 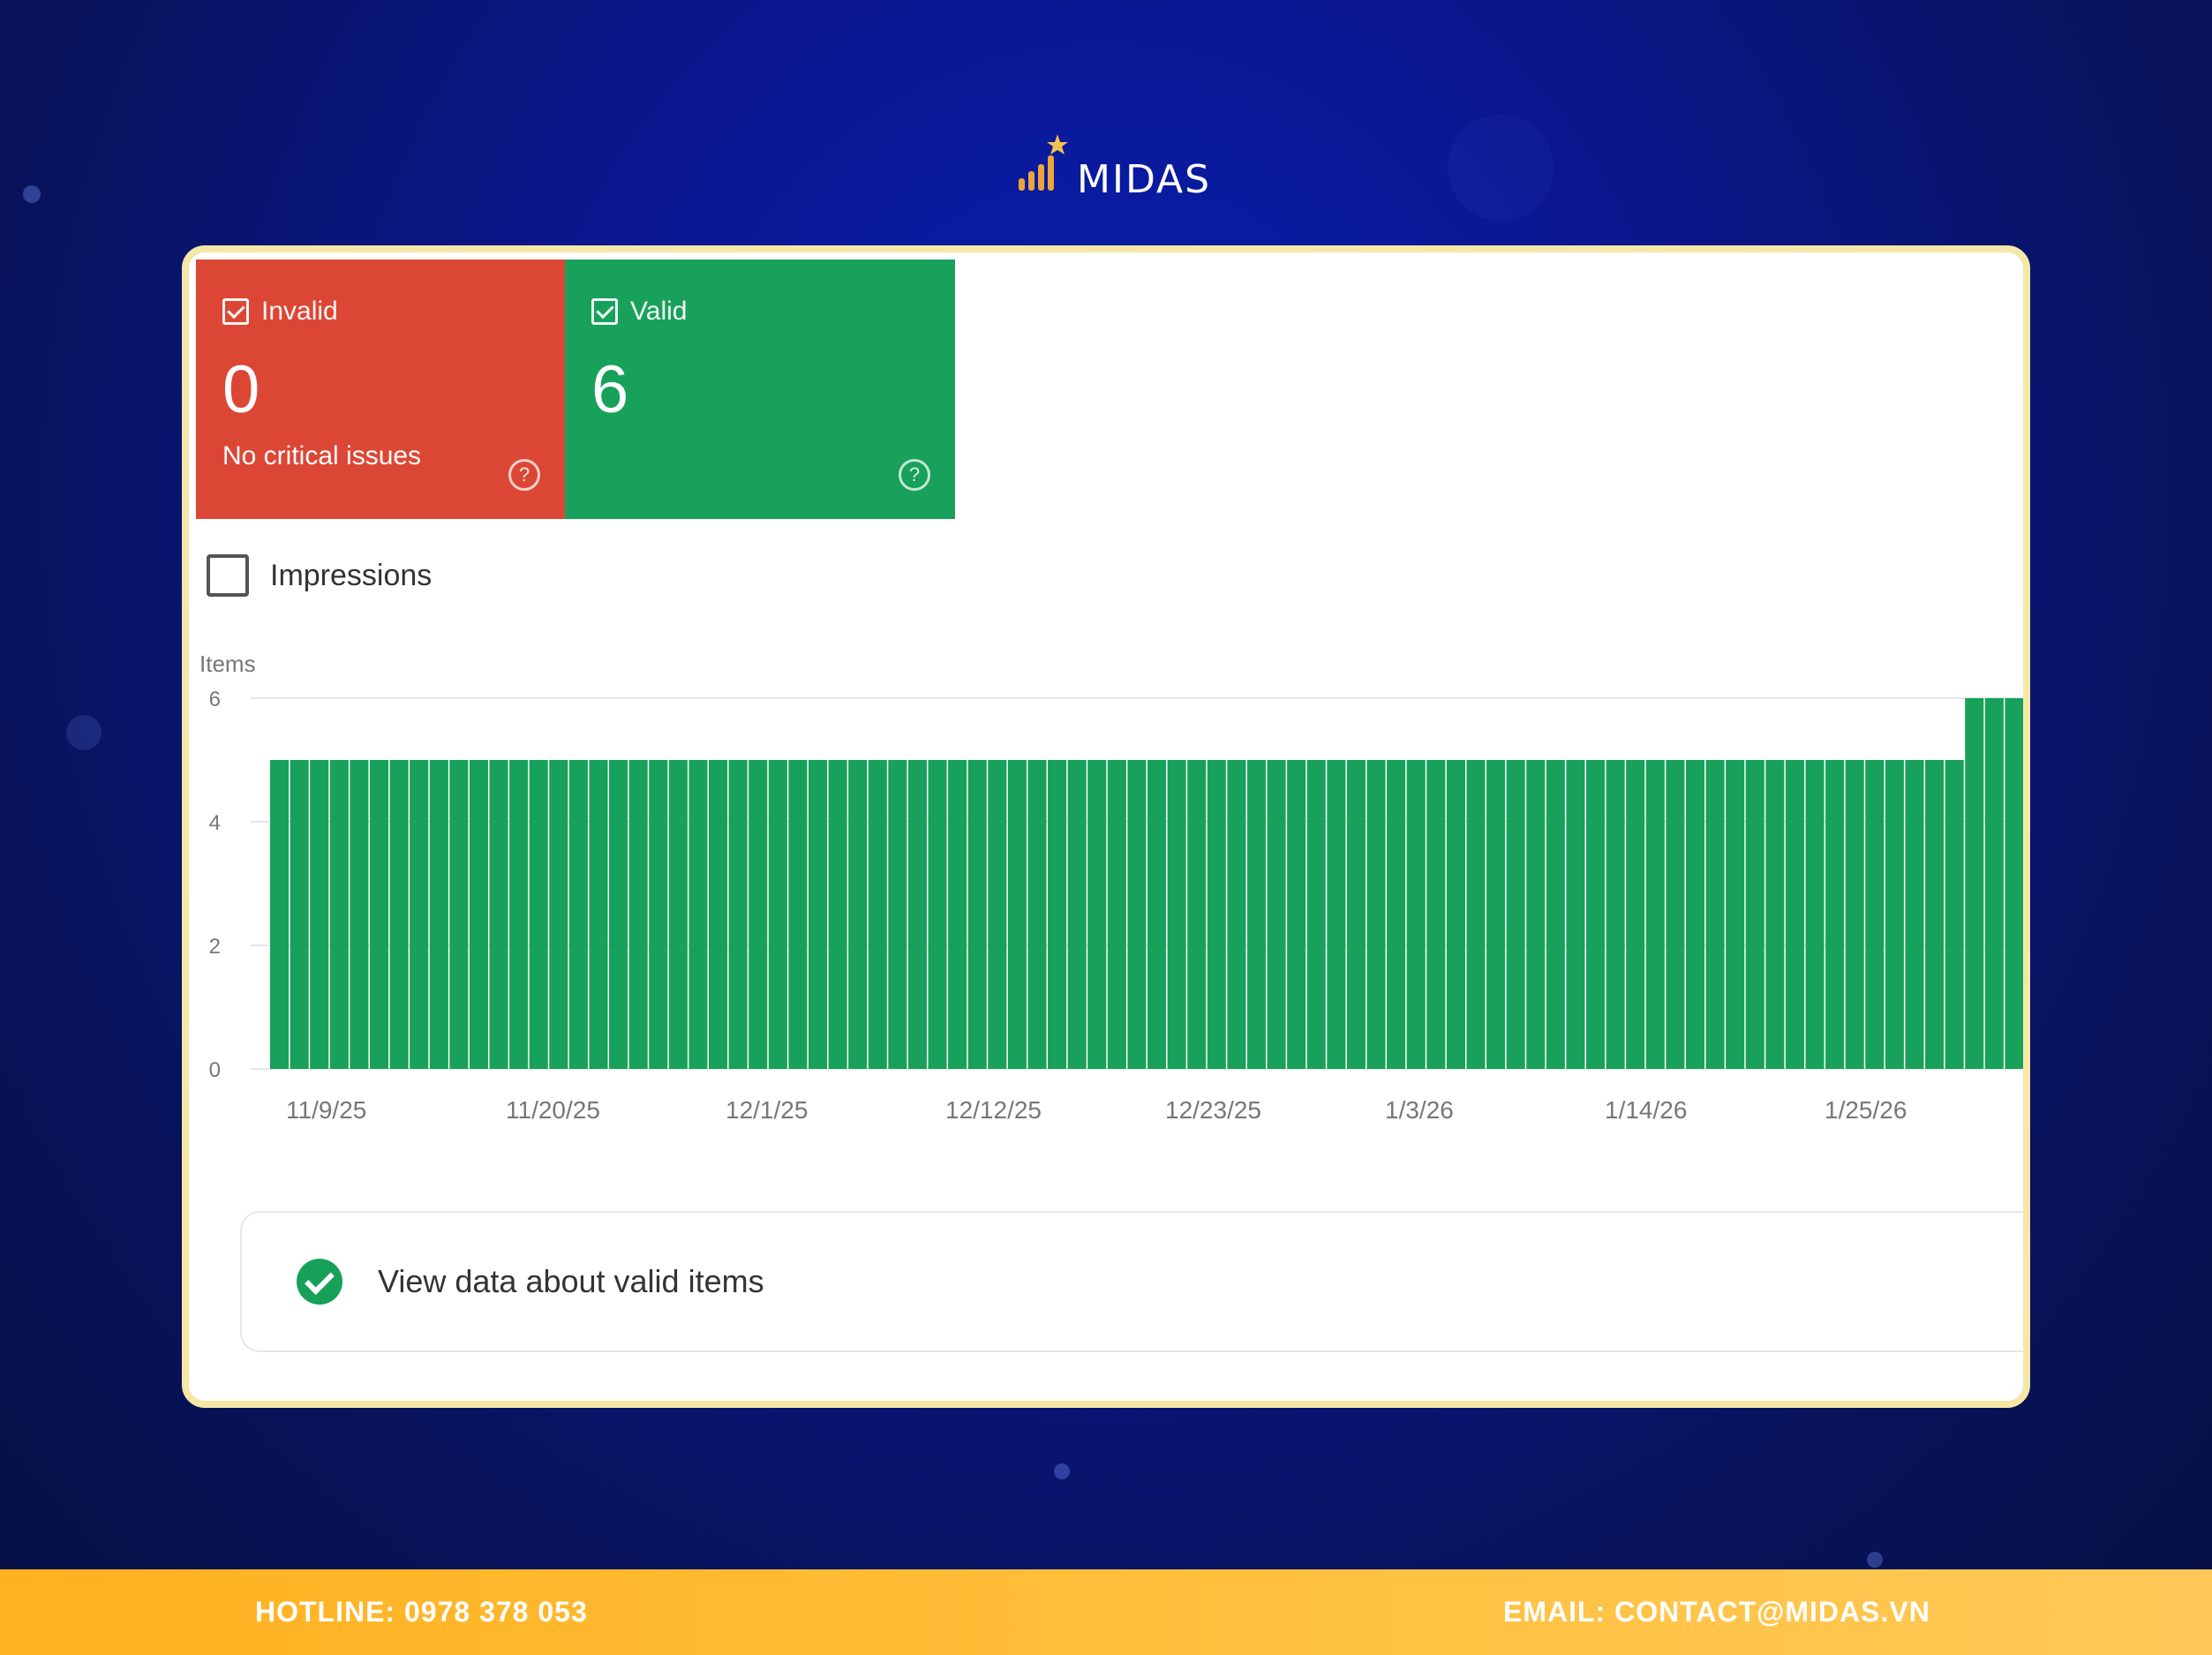 I want to click on x-tick-label: 1/14/26, so click(x=1646, y=1110).